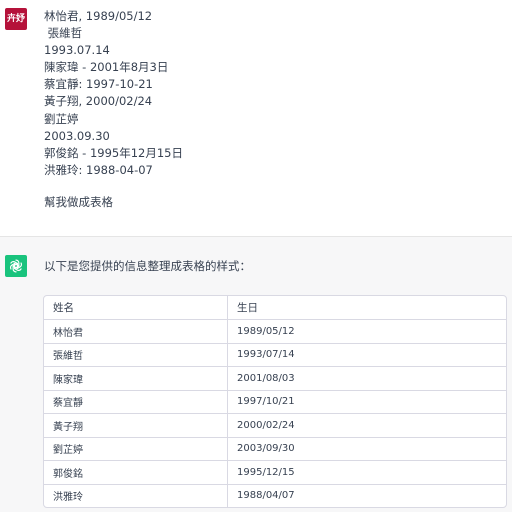 This screenshot has width=512, height=512. Describe the element at coordinates (136, 331) in the screenshot. I see `name-cell: 林怡君` at that location.